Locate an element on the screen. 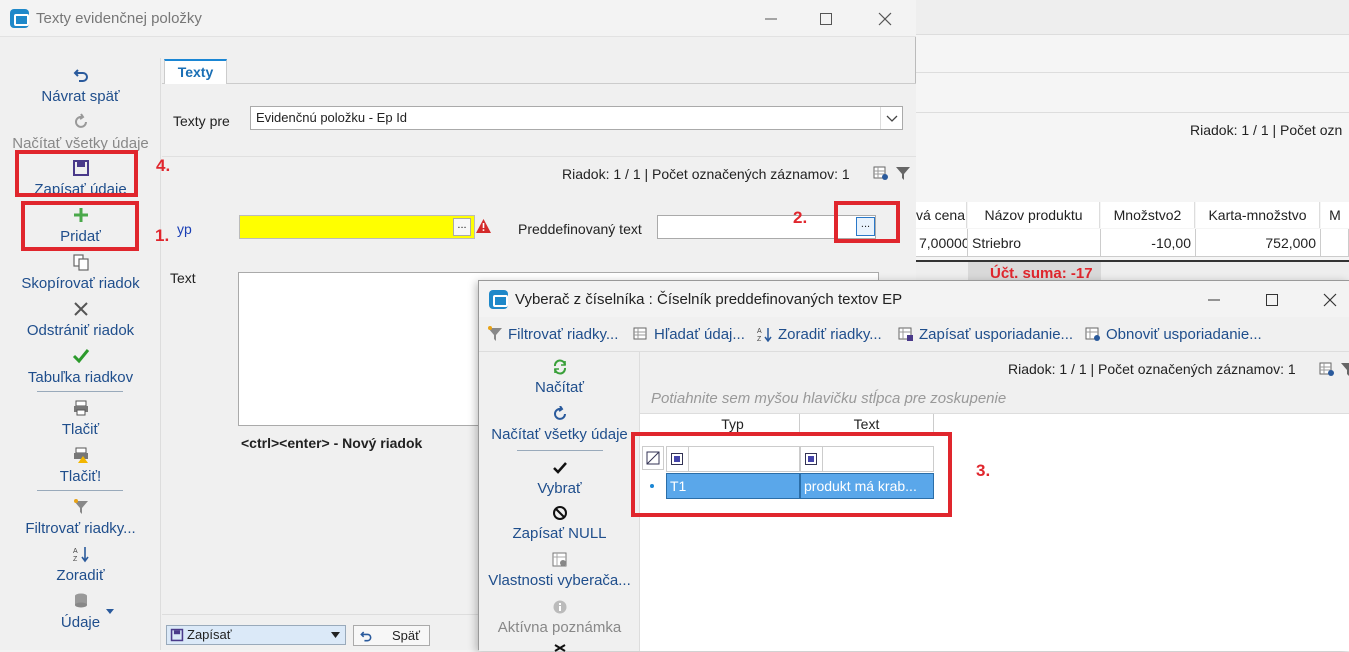 The image size is (1349, 652). background-titlebar is located at coordinates (1132, 17).